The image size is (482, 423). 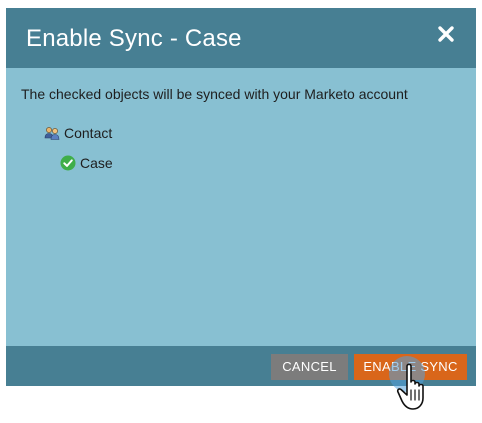 I want to click on dialog-header: Enable Sync - Case, so click(x=241, y=38).